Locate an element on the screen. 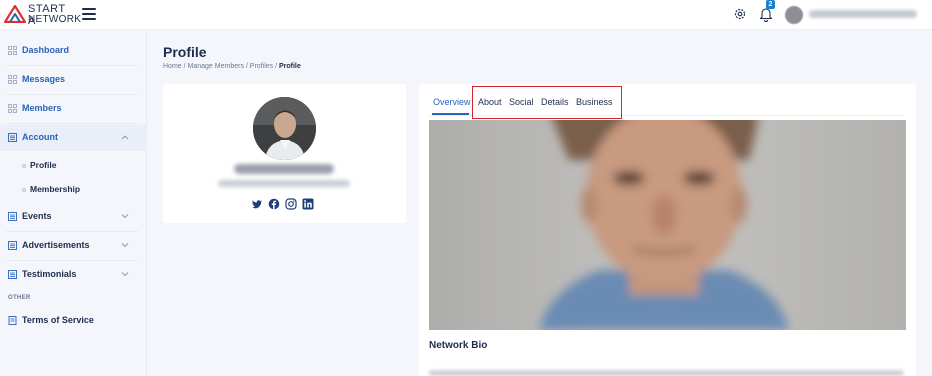  gear-icon is located at coordinates (740, 14).